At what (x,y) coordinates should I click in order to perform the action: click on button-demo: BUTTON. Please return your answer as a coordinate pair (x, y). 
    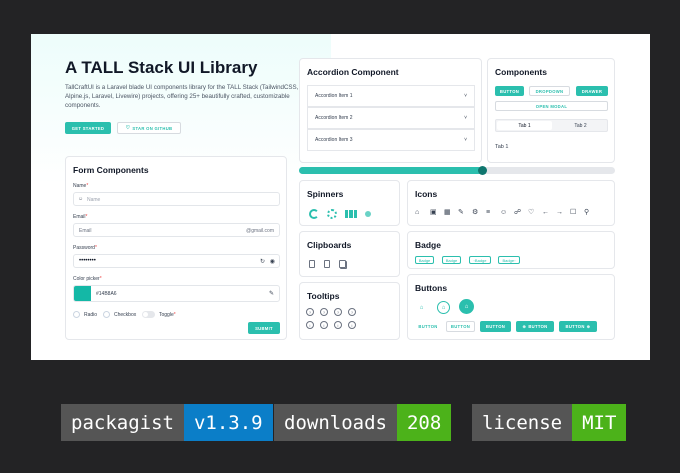
    Looking at the image, I should click on (509, 91).